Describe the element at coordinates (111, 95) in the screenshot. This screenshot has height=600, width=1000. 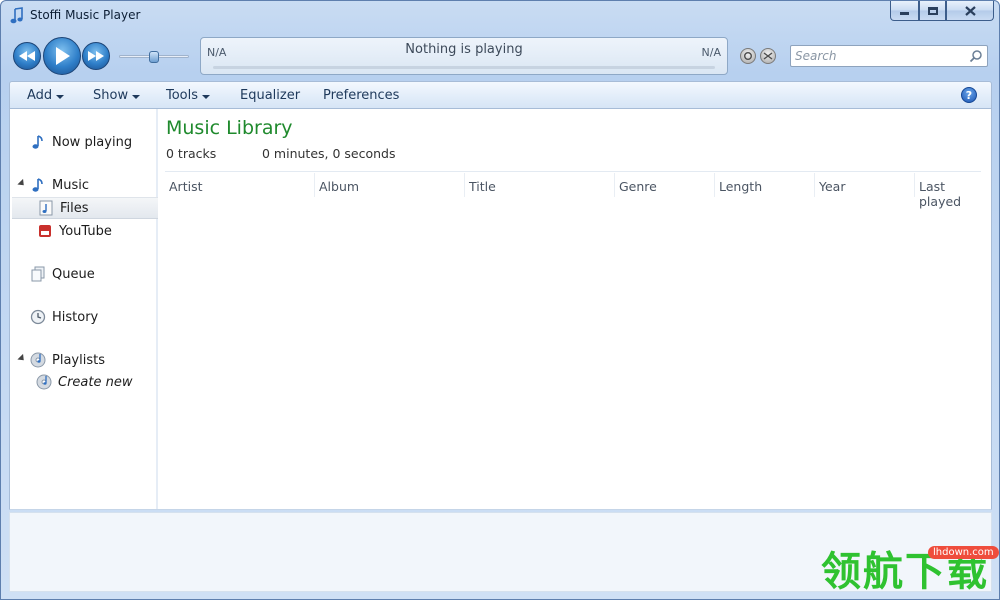
I see `menu-show-label: Show` at that location.